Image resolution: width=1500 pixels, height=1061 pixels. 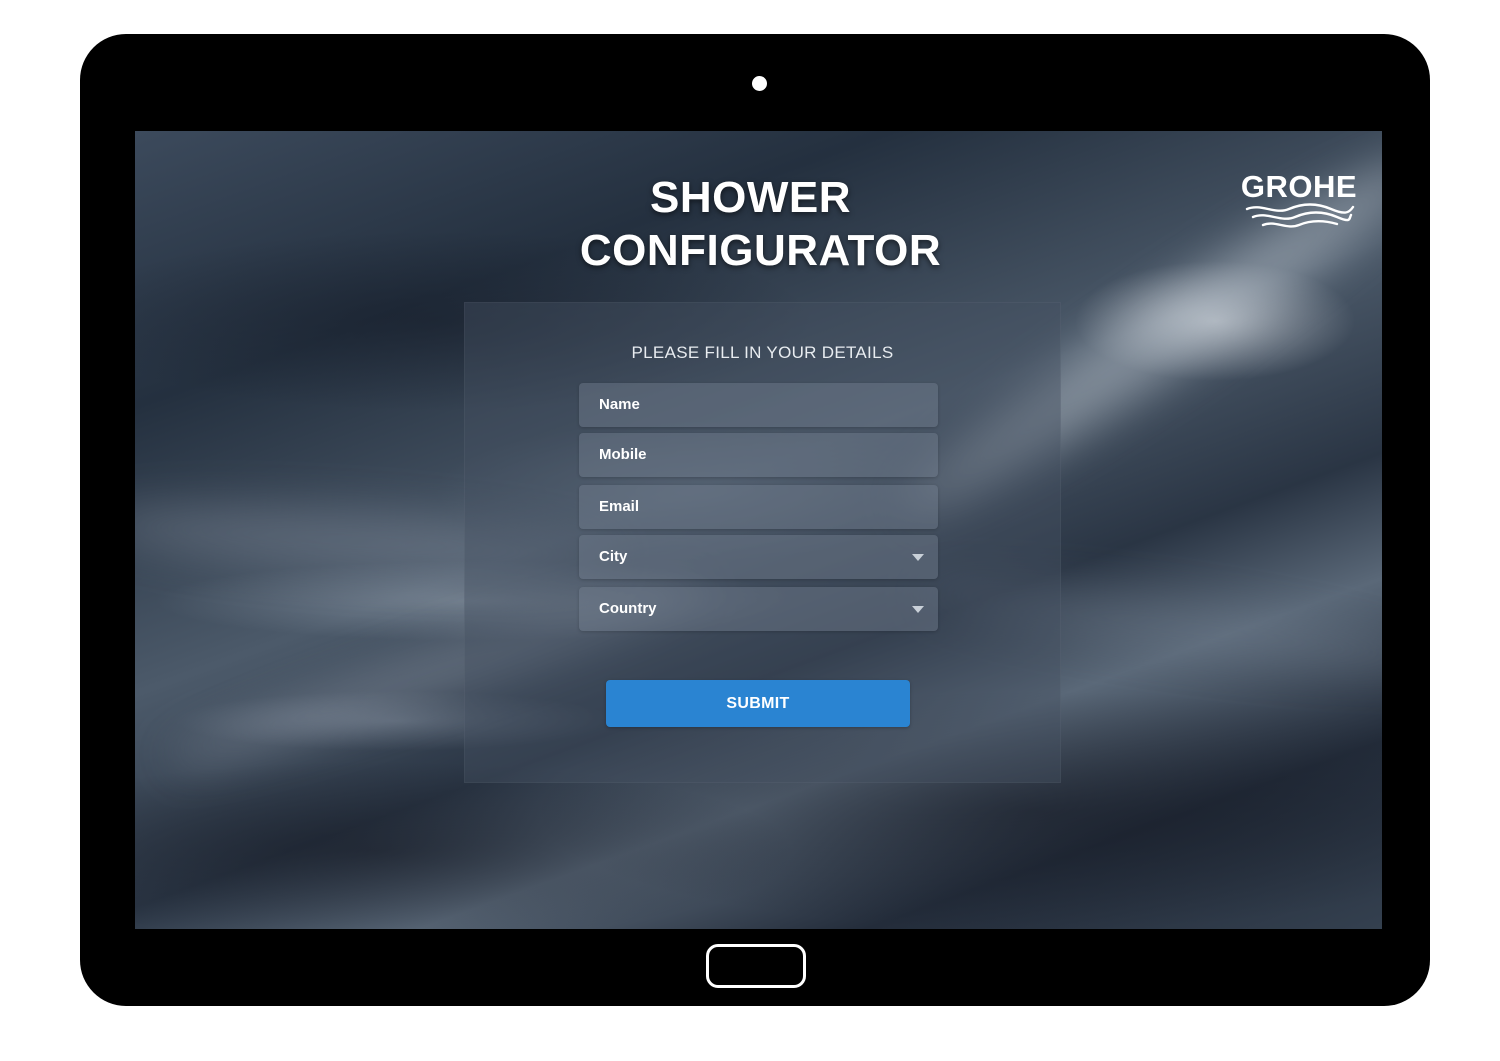 What do you see at coordinates (760, 250) in the screenshot?
I see `page-title-line-2: CONFIGURATOR` at bounding box center [760, 250].